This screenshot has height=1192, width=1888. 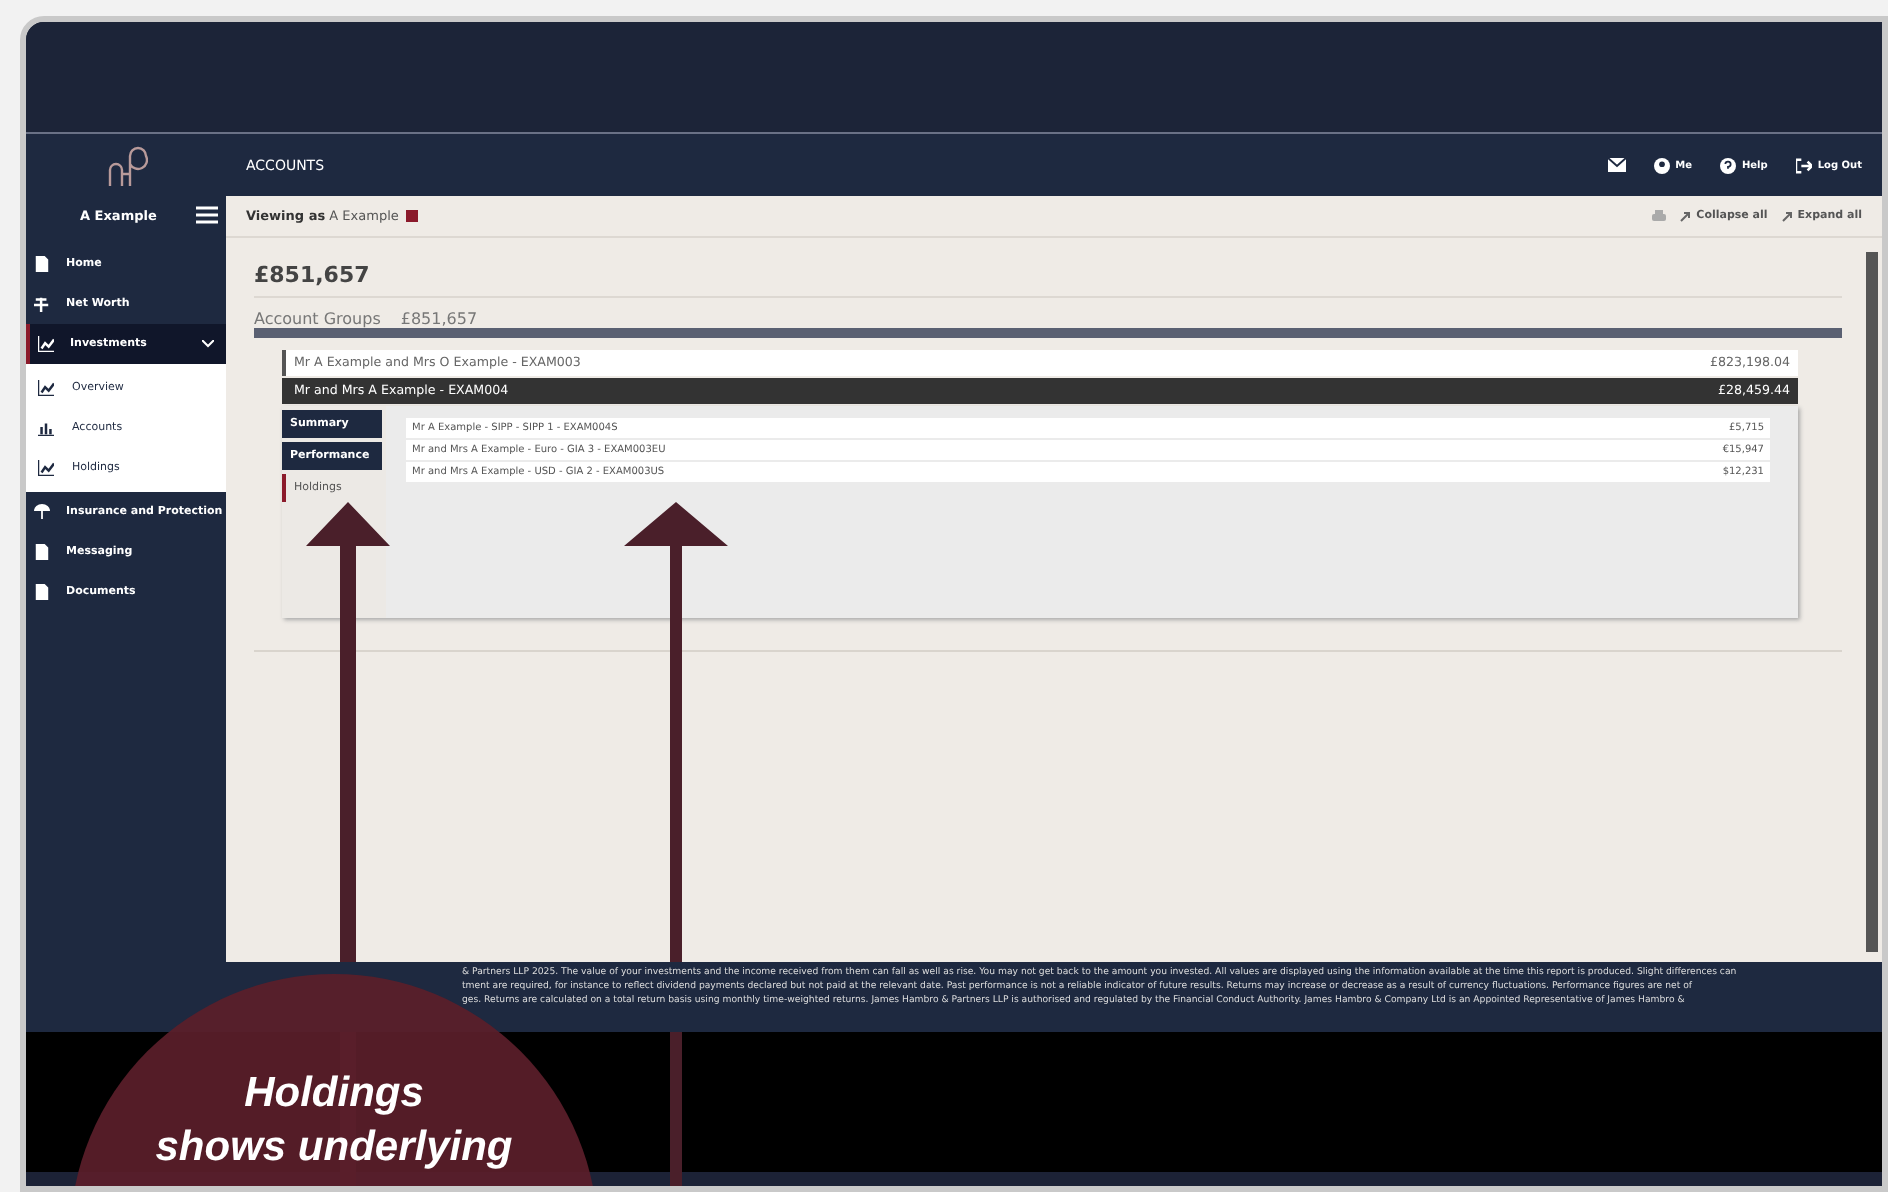 What do you see at coordinates (334, 1094) in the screenshot?
I see `callout-text: Holdings` at bounding box center [334, 1094].